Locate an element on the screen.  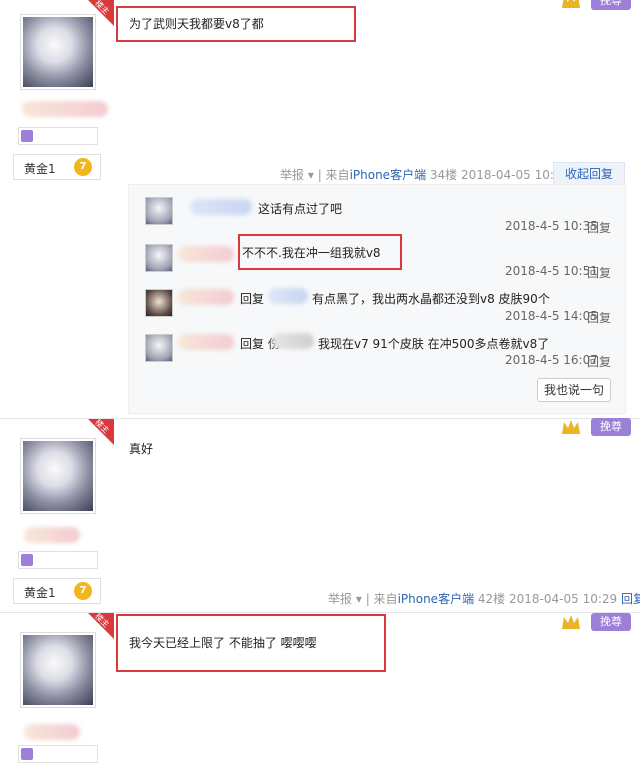
post-content: 为了武则天我都要v8了都 is located at coordinates (196, 24).